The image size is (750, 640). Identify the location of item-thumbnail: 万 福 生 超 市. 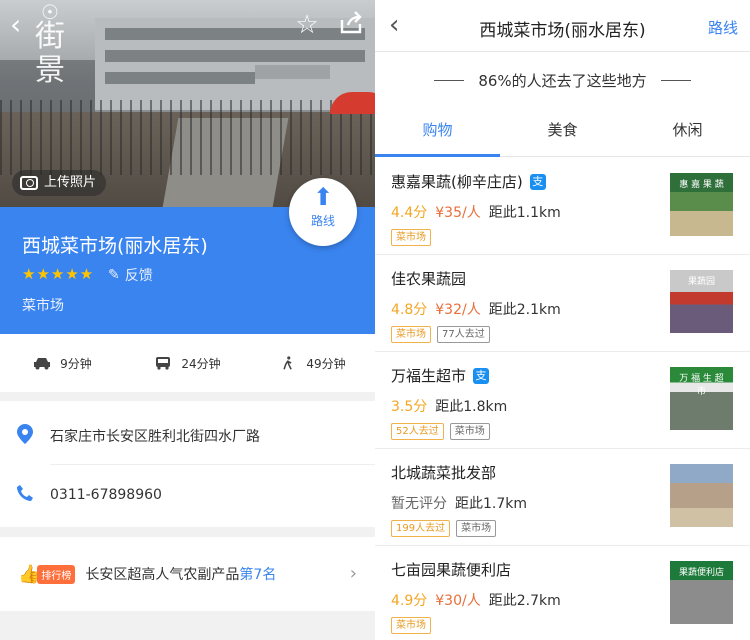
(701, 398).